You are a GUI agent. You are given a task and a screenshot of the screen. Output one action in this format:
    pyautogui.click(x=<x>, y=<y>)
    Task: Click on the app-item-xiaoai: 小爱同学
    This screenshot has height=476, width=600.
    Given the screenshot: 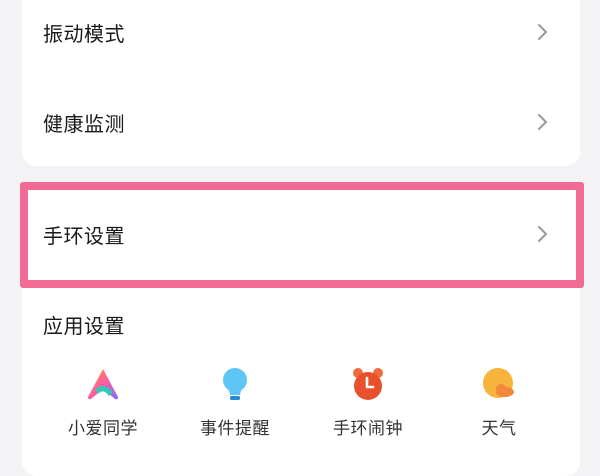 What is the action you would take?
    pyautogui.click(x=103, y=402)
    